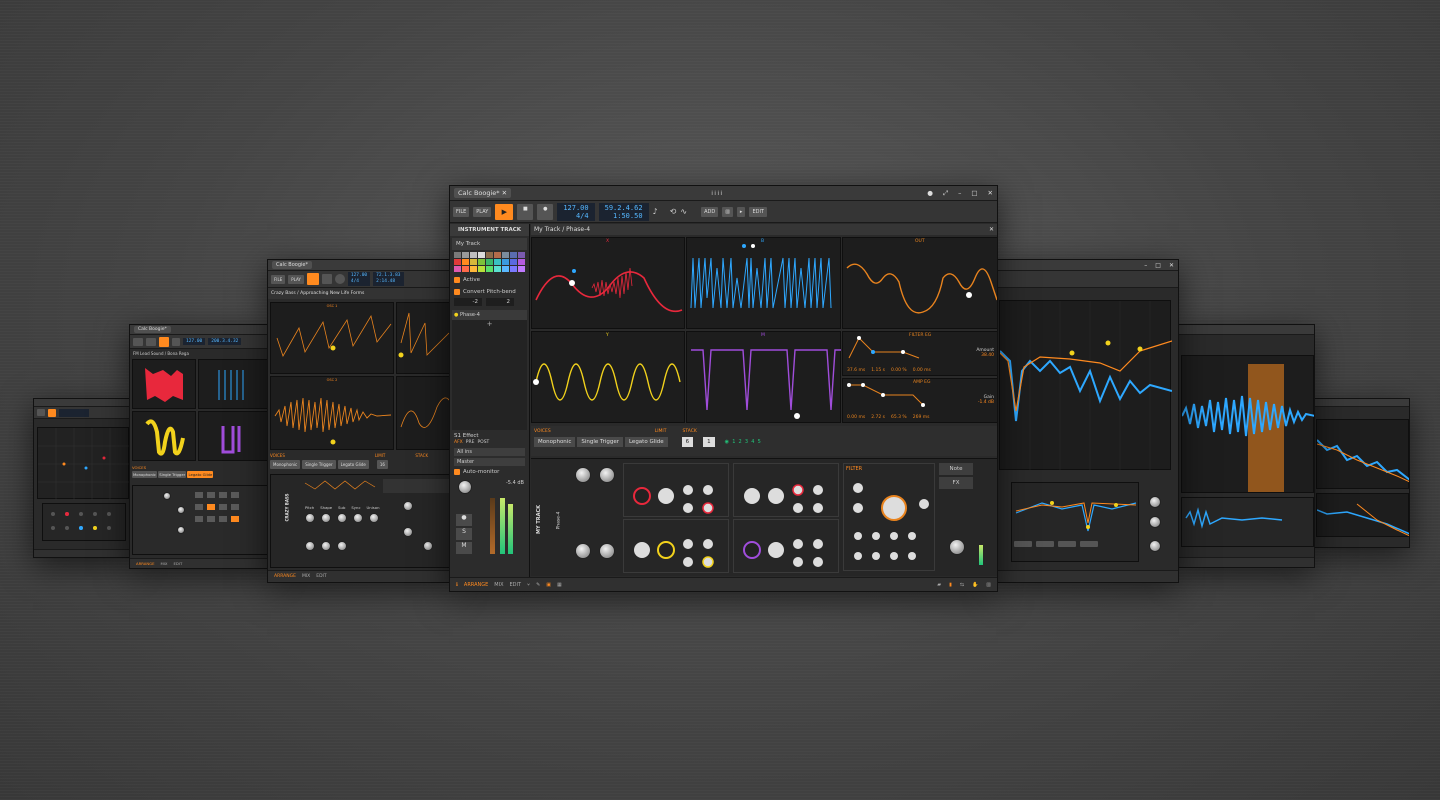  Describe the element at coordinates (382, 464) in the screenshot. I see `limit-value: 16` at that location.